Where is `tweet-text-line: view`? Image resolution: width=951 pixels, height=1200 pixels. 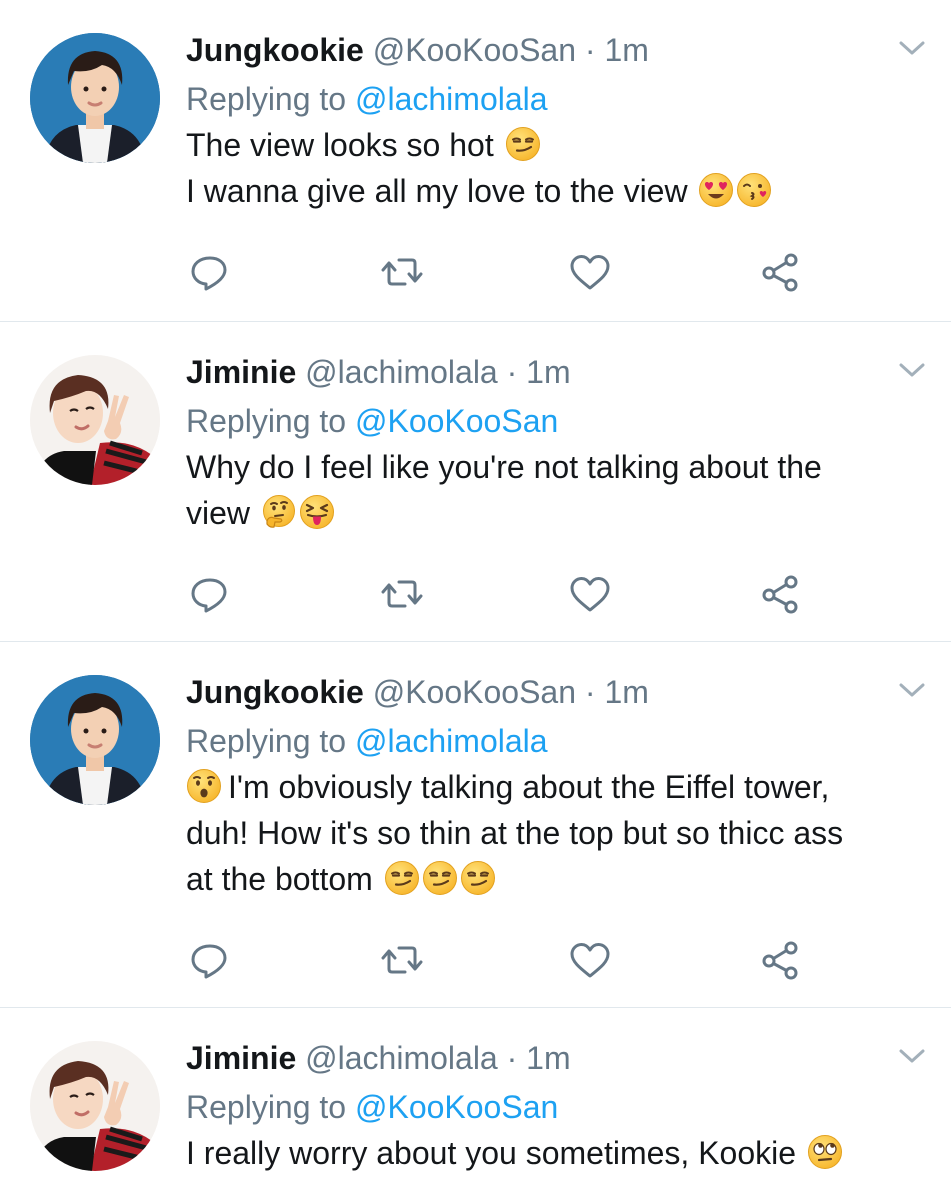 tweet-text-line: view is located at coordinates (218, 513).